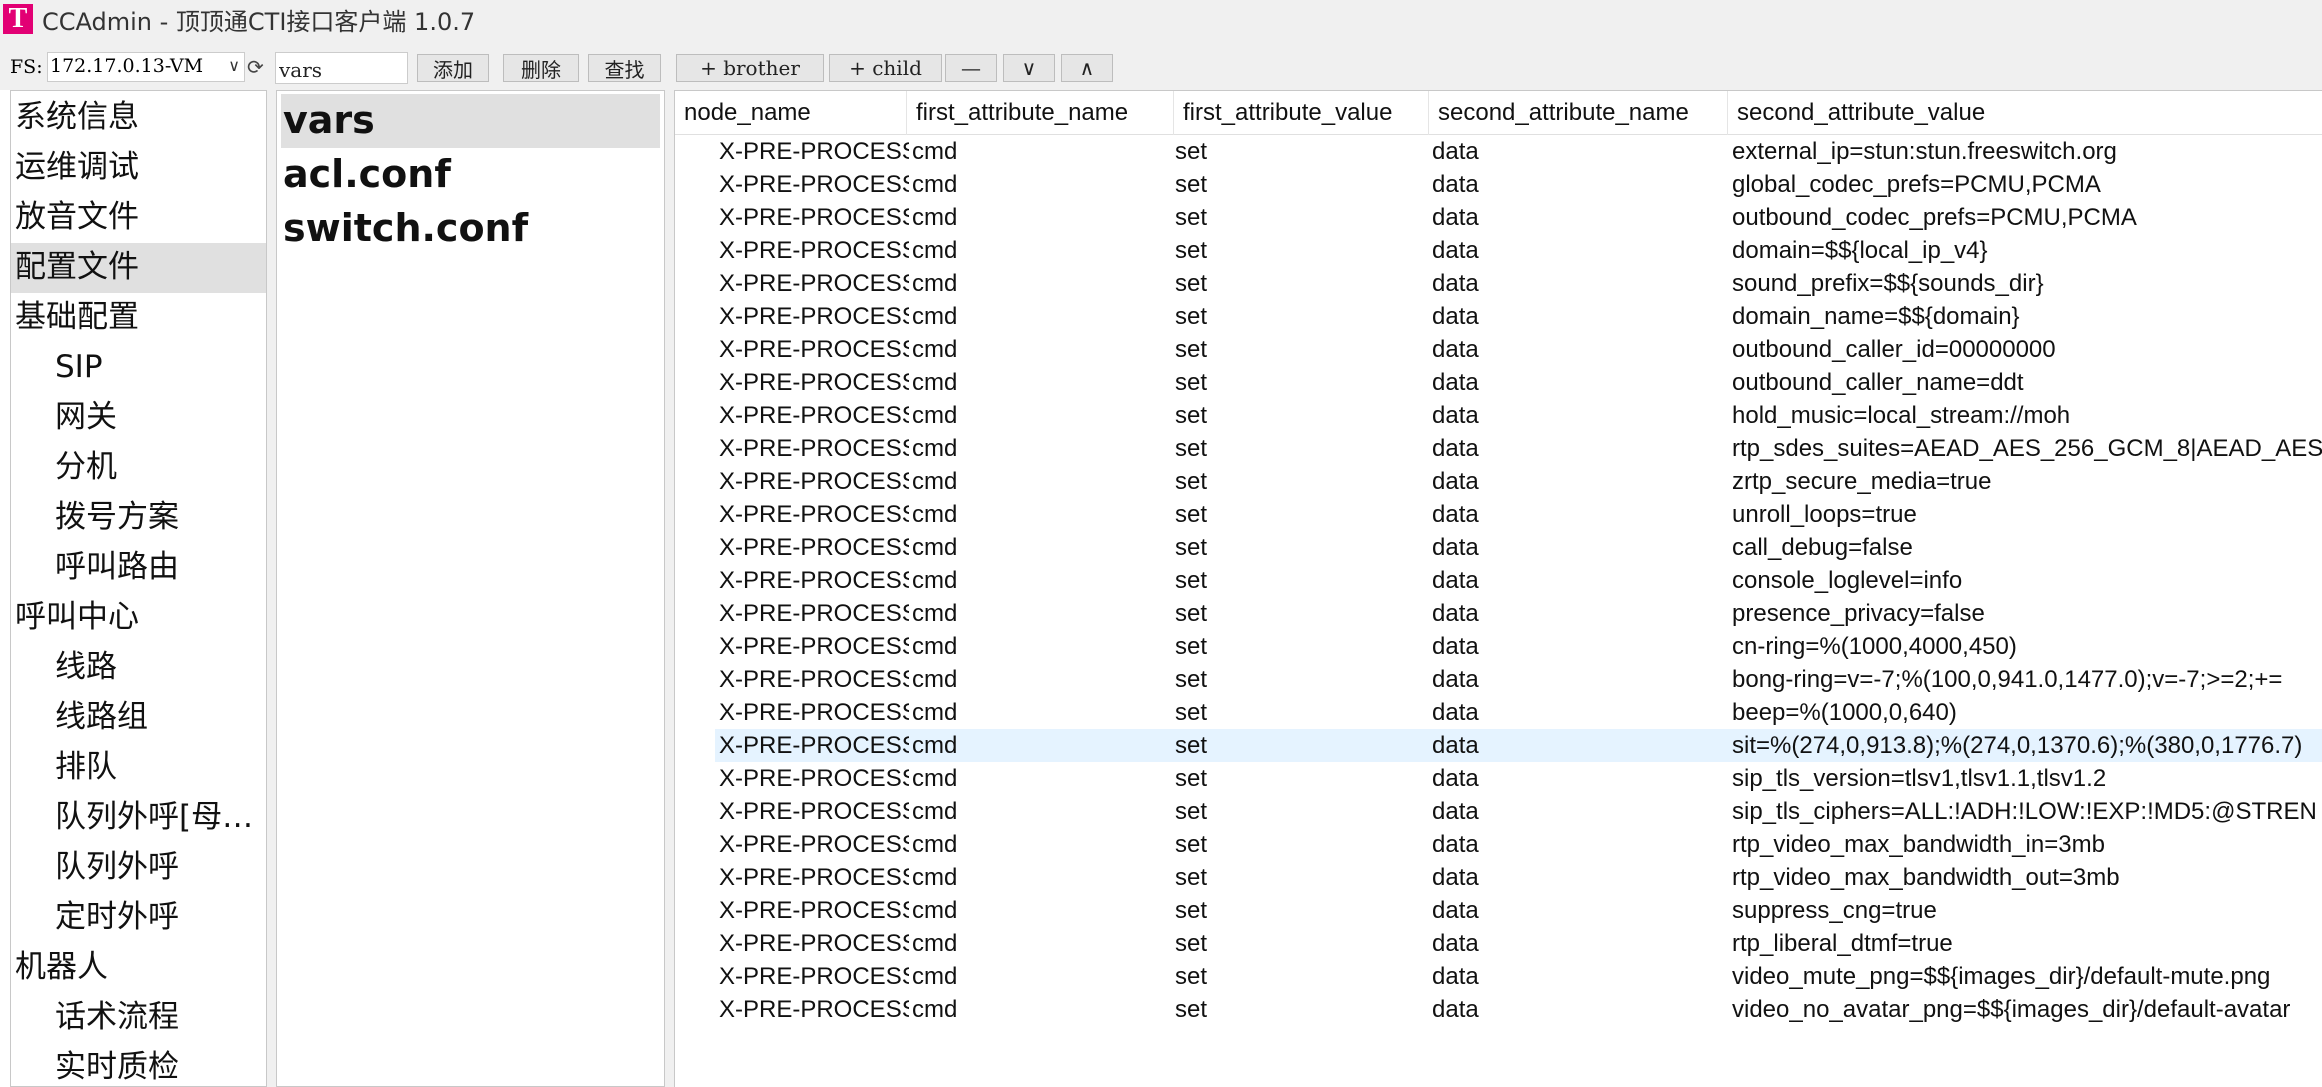 The height and width of the screenshot is (1087, 2322). What do you see at coordinates (1087, 68) in the screenshot?
I see `move-up-button: ∧` at bounding box center [1087, 68].